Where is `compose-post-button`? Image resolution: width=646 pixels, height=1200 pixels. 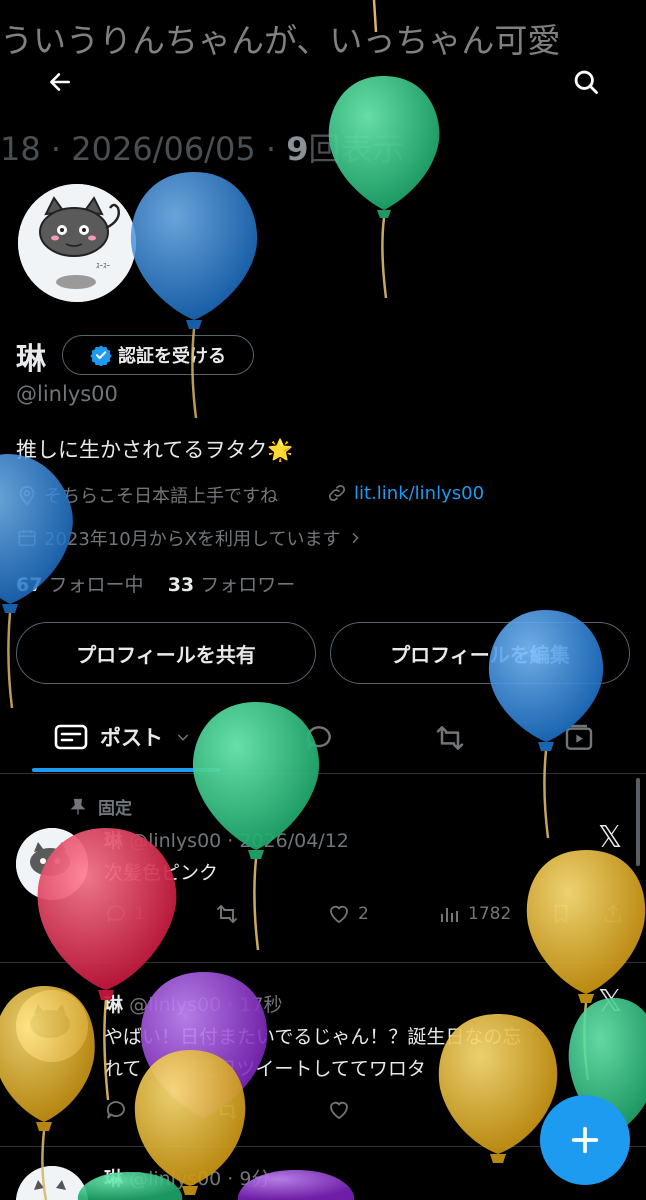
compose-post-button is located at coordinates (585, 1140).